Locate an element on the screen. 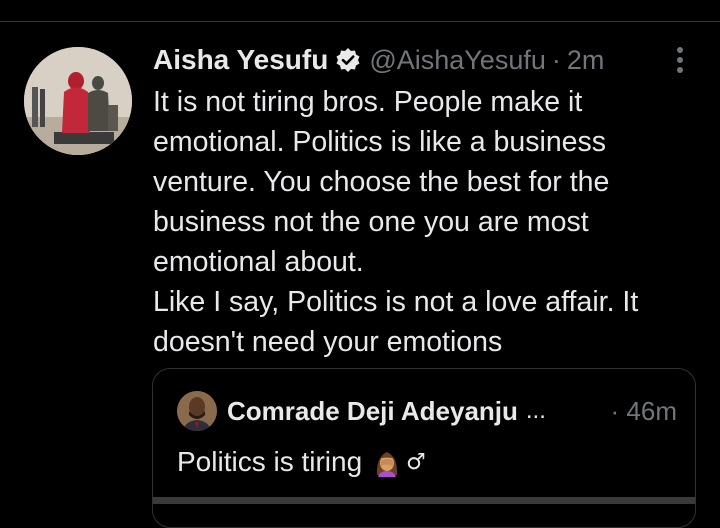 This screenshot has height=528, width=720. tweet-text-line: venture. You choose the best for the is located at coordinates (381, 182).